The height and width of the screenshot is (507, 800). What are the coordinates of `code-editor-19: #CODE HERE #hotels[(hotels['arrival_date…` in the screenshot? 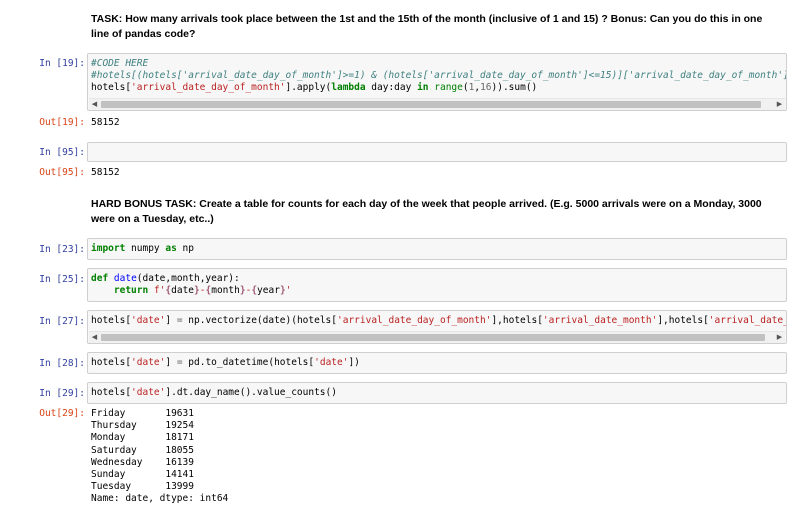 It's located at (437, 74).